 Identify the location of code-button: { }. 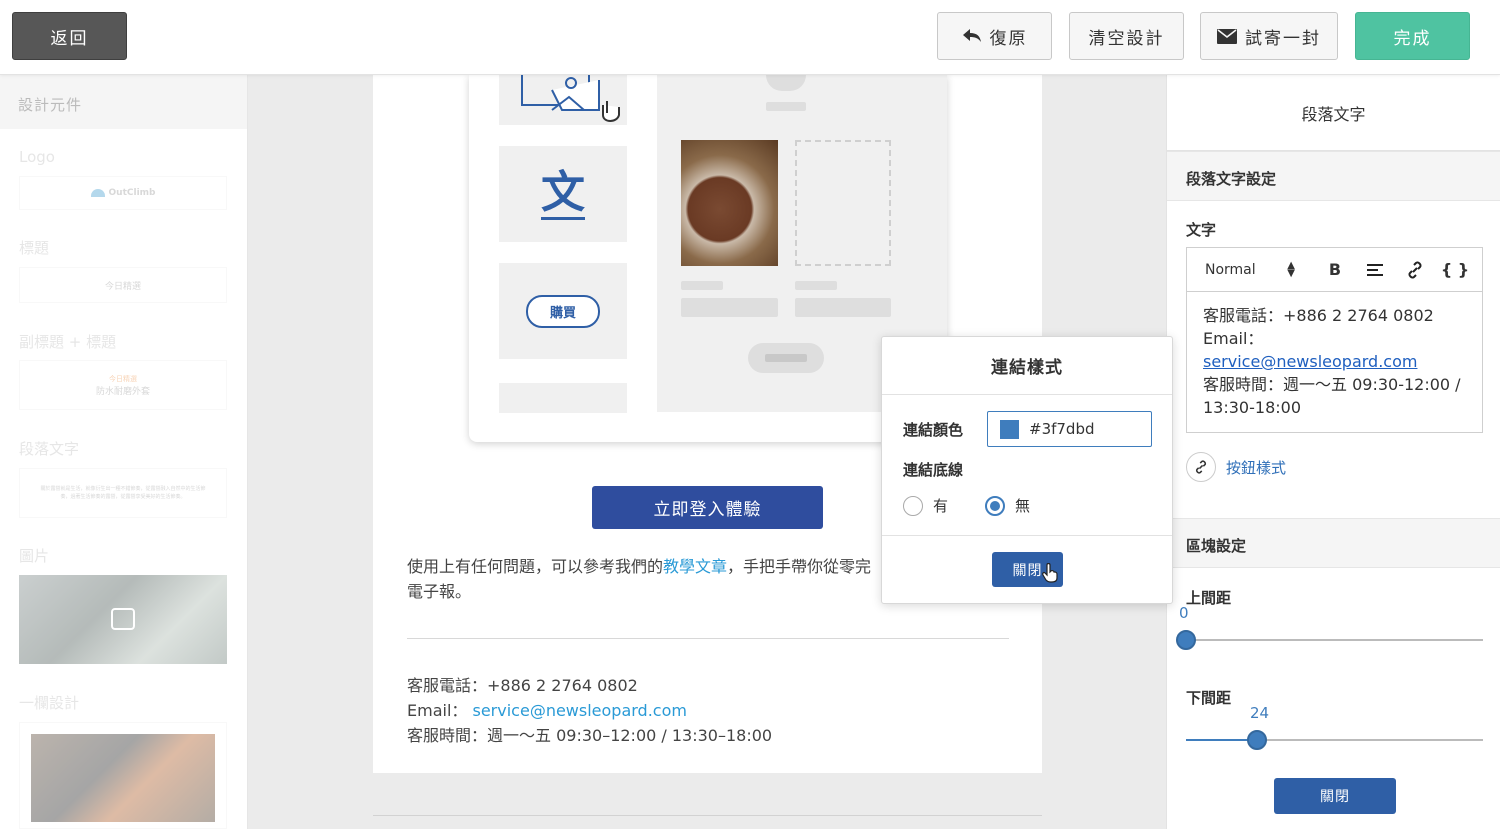
(1455, 269).